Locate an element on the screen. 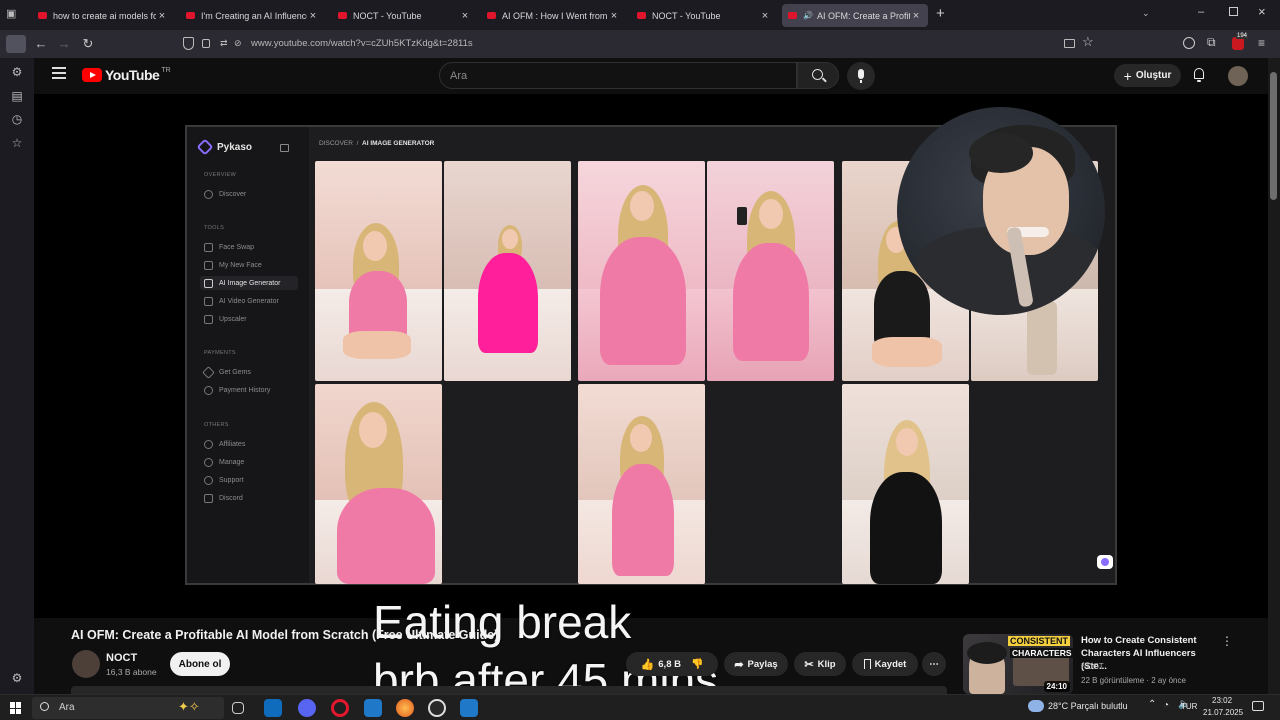 The width and height of the screenshot is (1280, 720). outlook-icon is located at coordinates (273, 708).